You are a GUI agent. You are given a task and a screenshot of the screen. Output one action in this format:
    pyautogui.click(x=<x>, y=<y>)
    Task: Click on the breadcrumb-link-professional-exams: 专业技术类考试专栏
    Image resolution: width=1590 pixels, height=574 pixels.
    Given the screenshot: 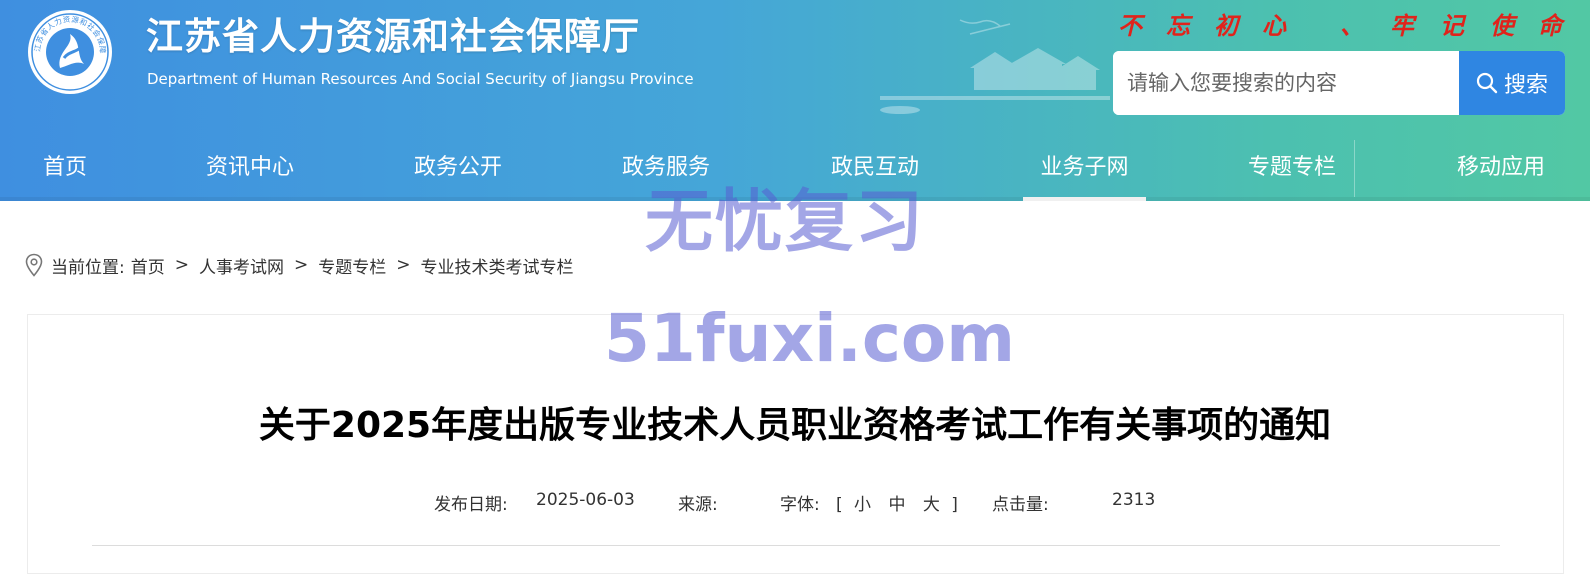 What is the action you would take?
    pyautogui.click(x=496, y=265)
    